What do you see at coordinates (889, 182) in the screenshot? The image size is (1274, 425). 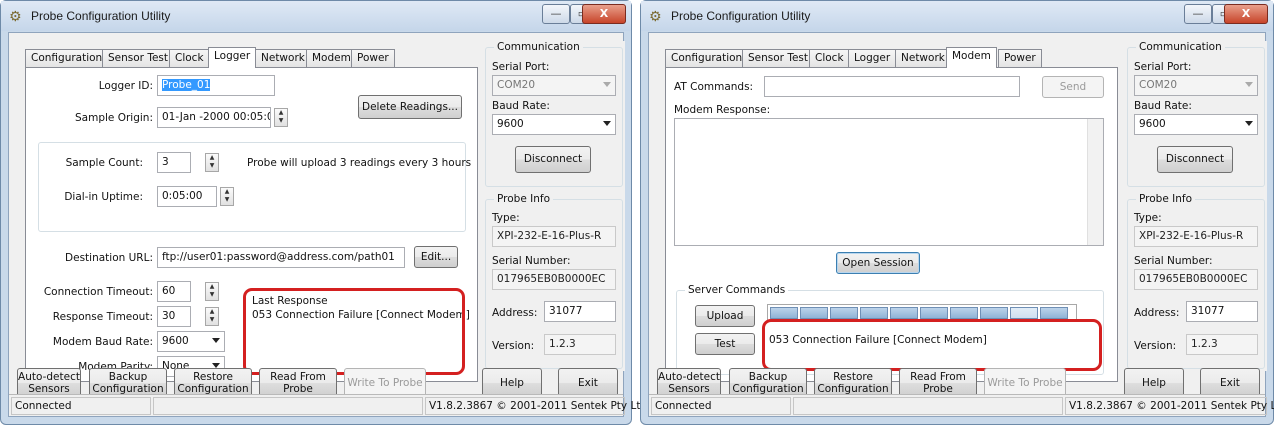 I see `modem-response-box` at bounding box center [889, 182].